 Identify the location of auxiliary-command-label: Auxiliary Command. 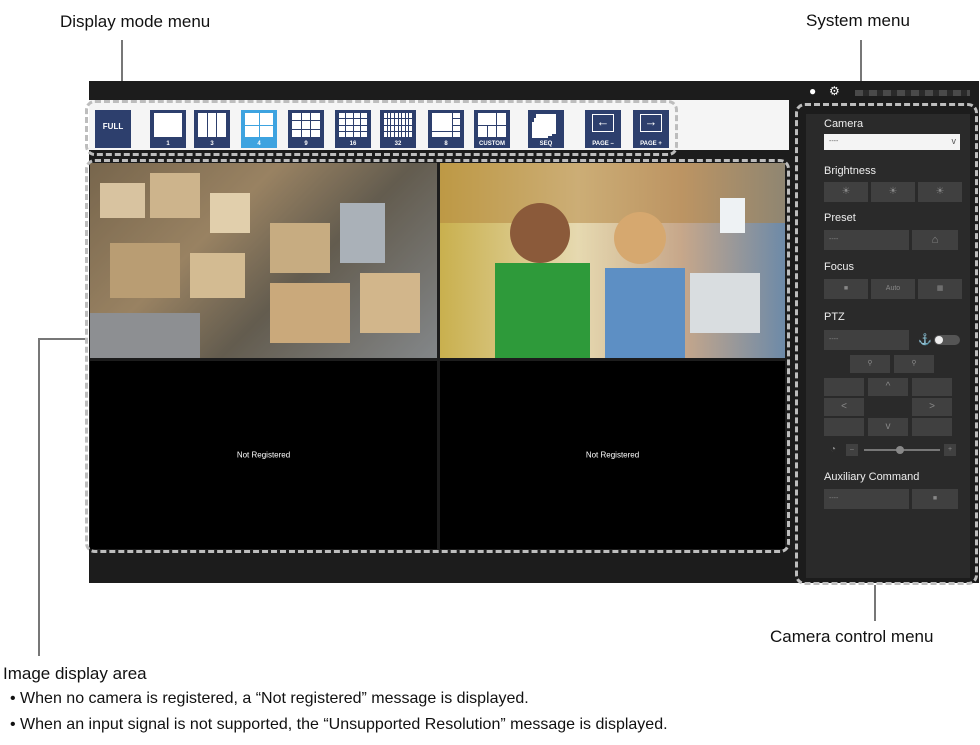
(872, 477).